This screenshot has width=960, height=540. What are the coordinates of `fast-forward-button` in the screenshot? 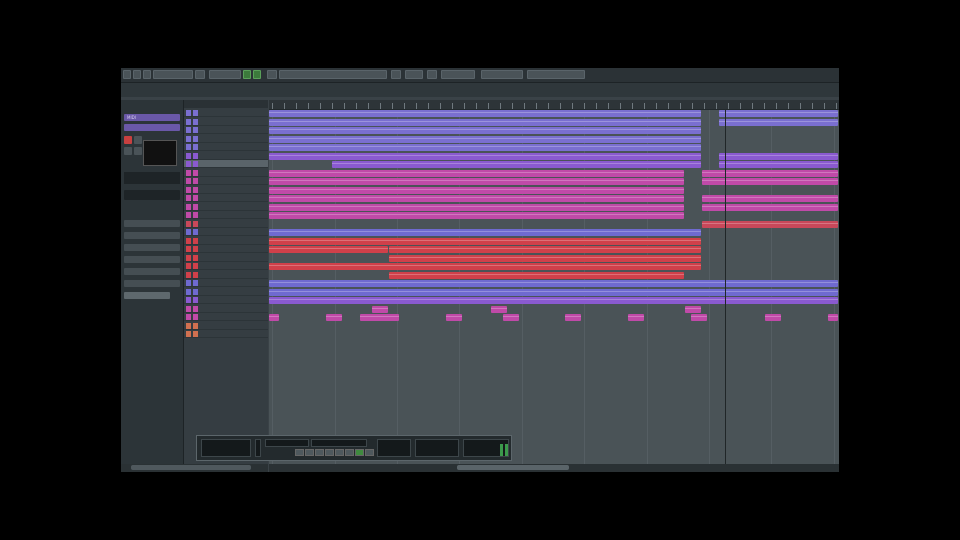 It's located at (319, 452).